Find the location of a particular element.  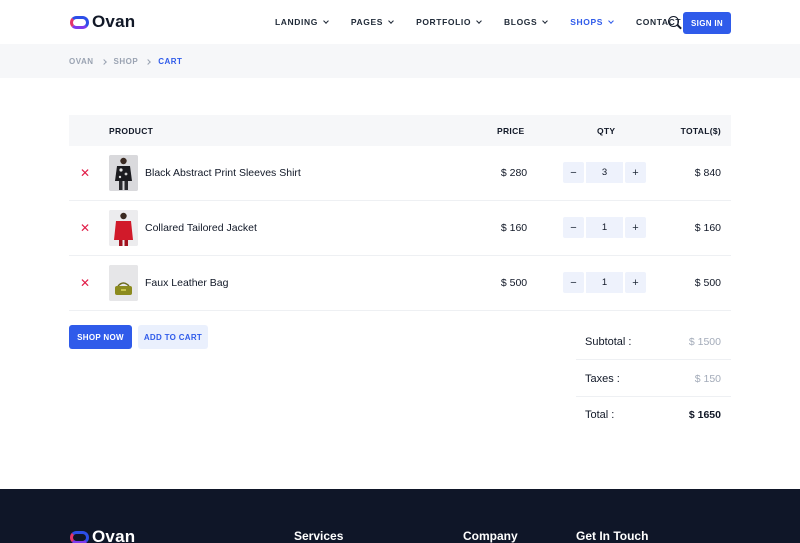

product-price: $ 160 is located at coordinates (514, 228).